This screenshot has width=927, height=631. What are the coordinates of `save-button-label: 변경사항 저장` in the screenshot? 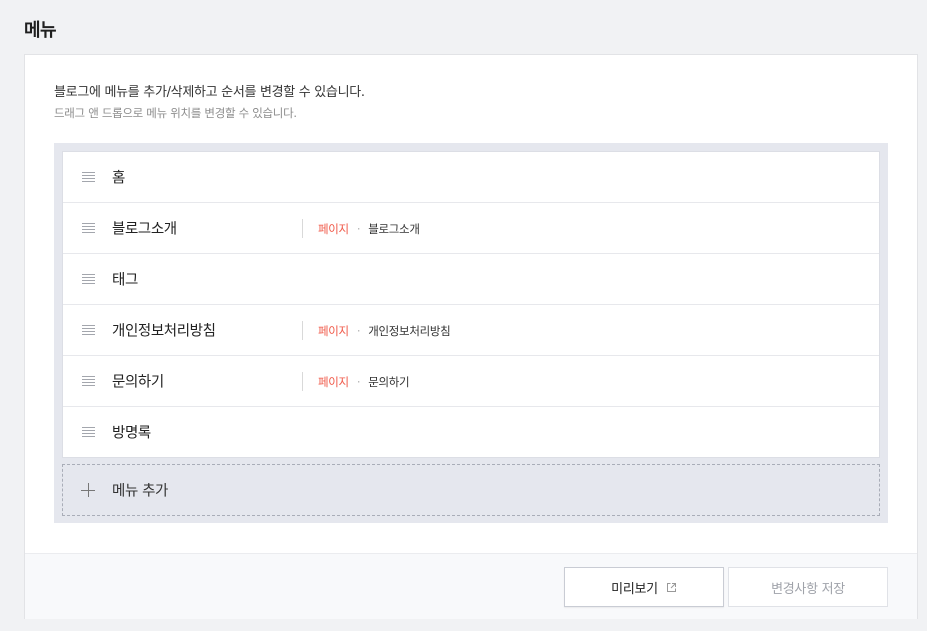 It's located at (808, 589).